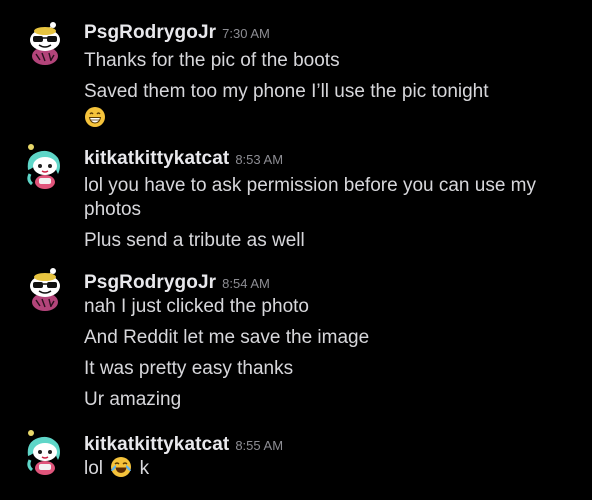  I want to click on message-header: PsgRodrygoJr 8:54 AM, so click(334, 283).